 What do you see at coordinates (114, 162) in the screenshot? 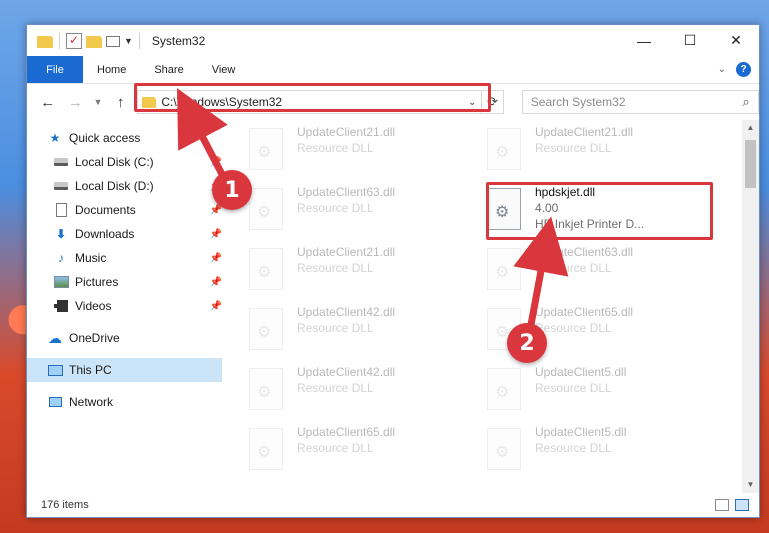
I see `sidebar-item-label: Local Disk (C:)` at bounding box center [114, 162].